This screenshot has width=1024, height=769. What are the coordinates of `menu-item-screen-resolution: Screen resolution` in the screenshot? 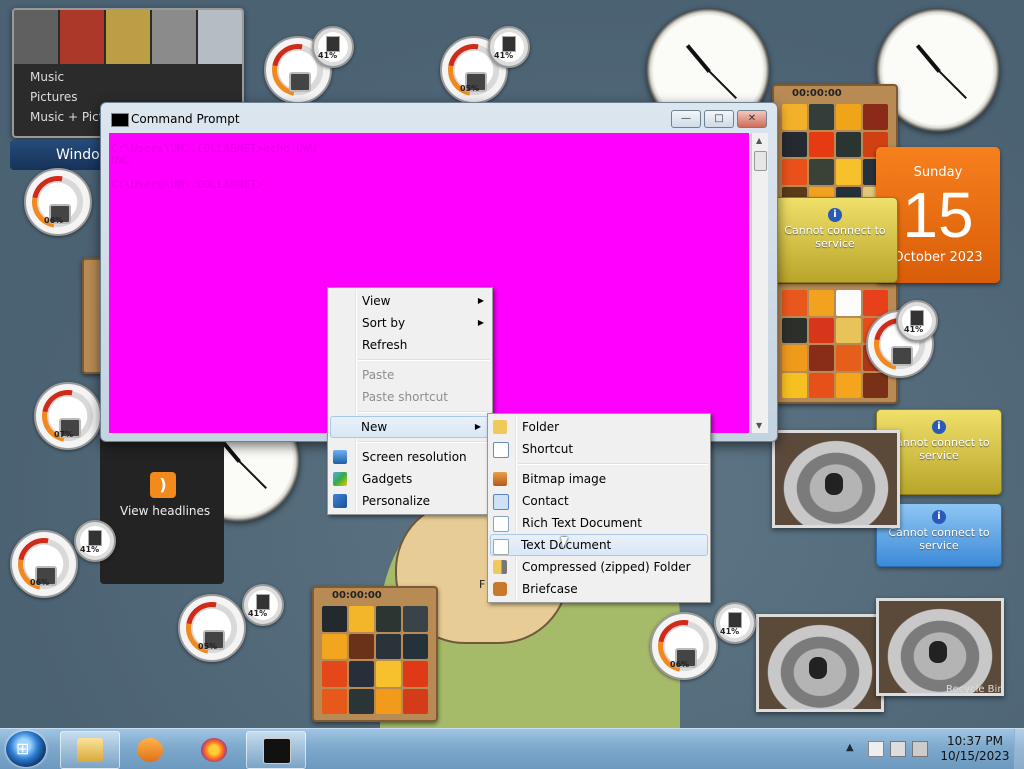 It's located at (410, 457).